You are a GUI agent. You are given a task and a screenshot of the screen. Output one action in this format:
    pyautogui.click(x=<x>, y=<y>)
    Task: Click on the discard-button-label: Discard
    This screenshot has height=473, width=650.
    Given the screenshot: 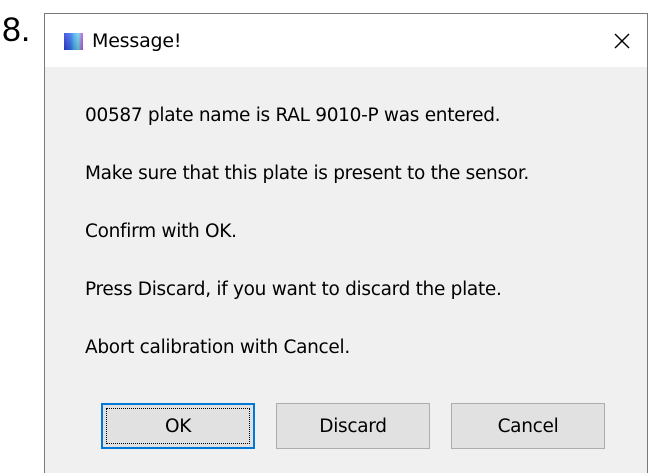 What is the action you would take?
    pyautogui.click(x=353, y=426)
    